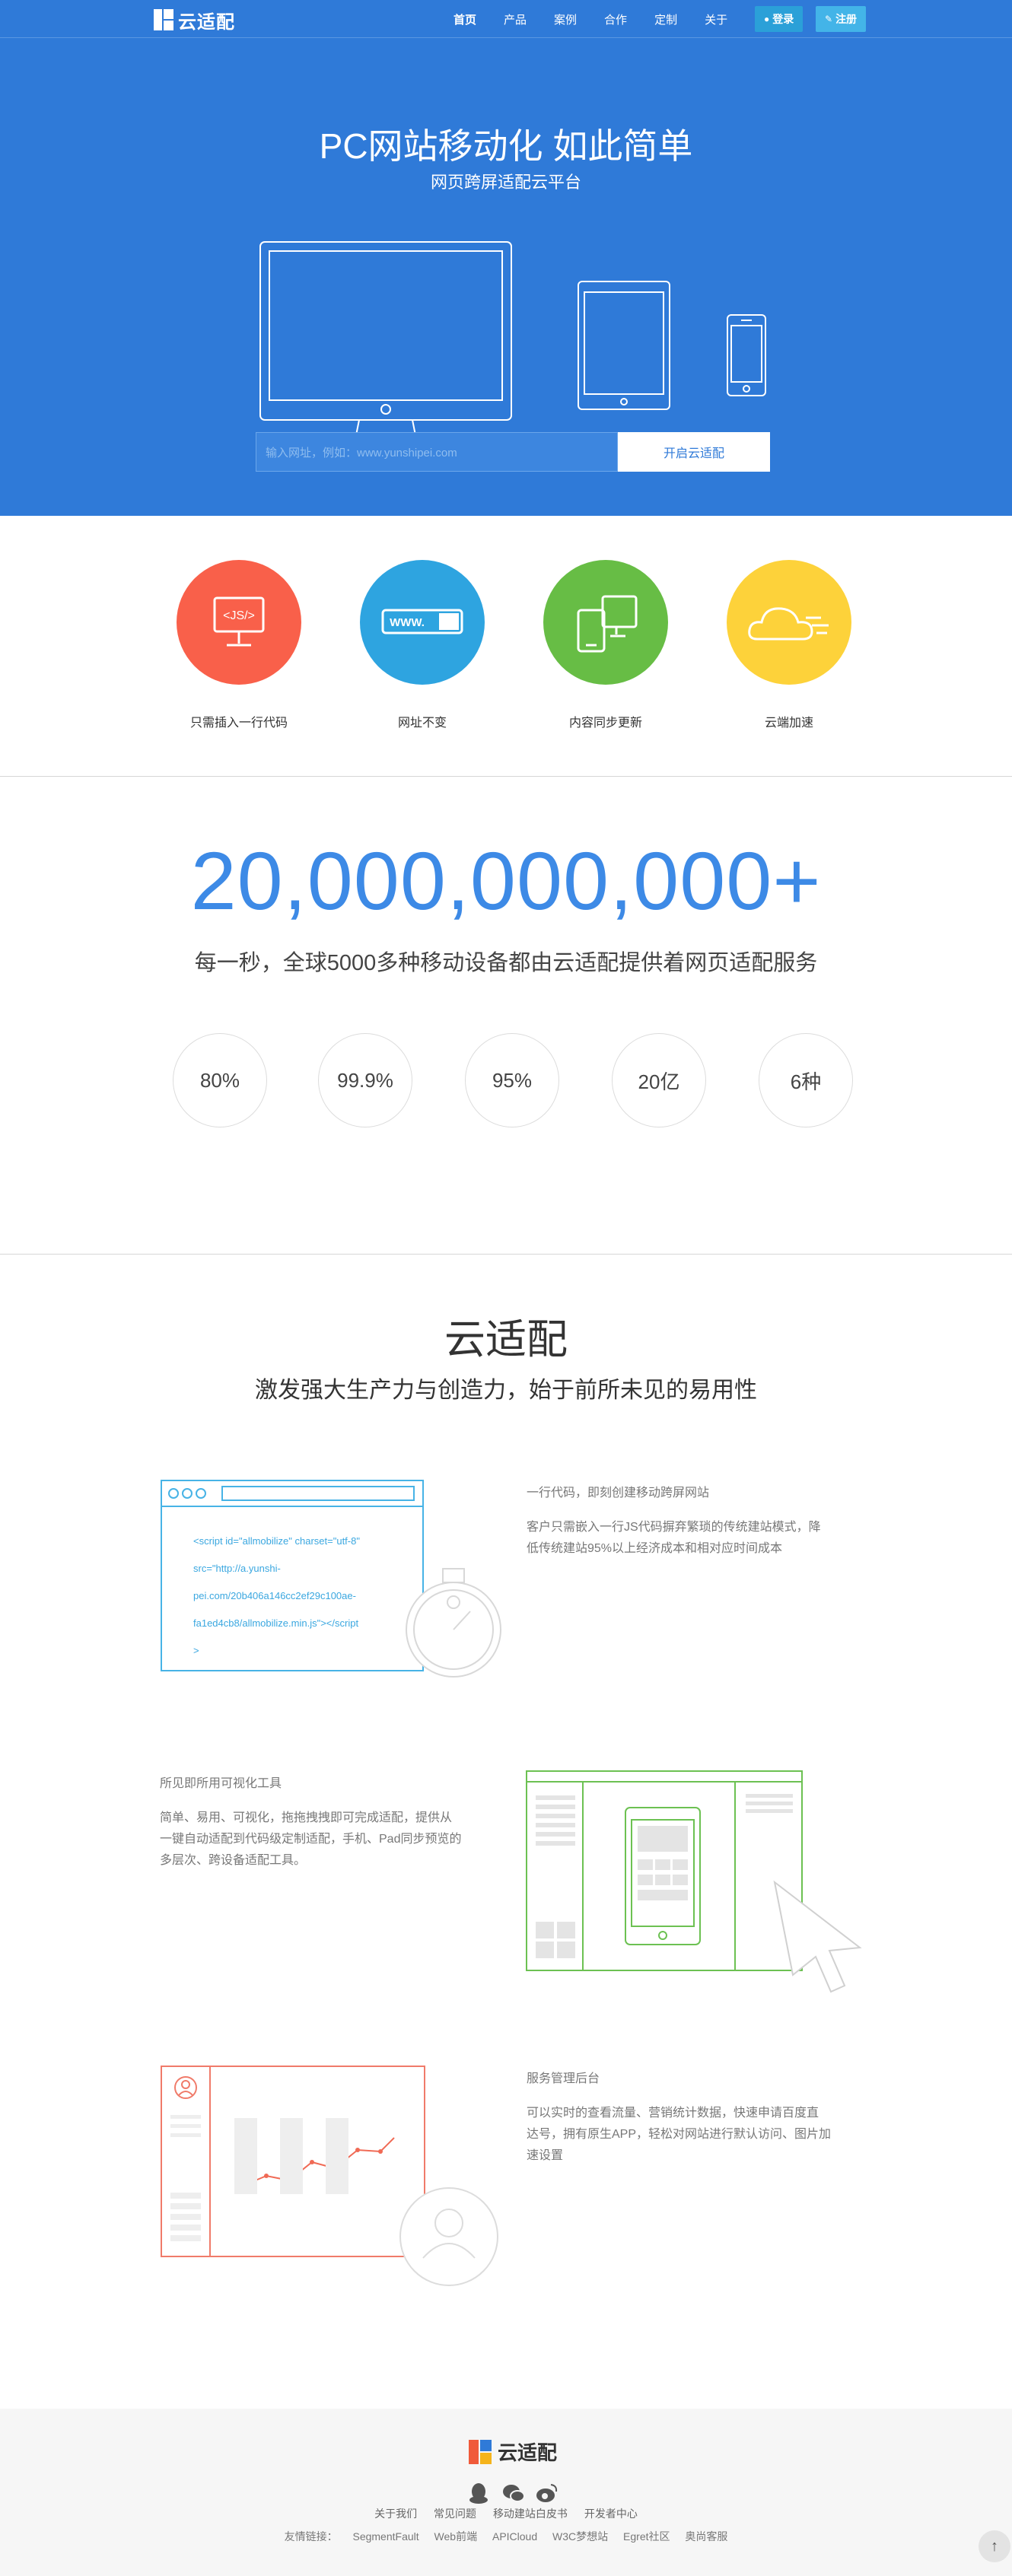 Image resolution: width=1012 pixels, height=2576 pixels. I want to click on feature-content-sync: 内容同步更新, so click(605, 645).